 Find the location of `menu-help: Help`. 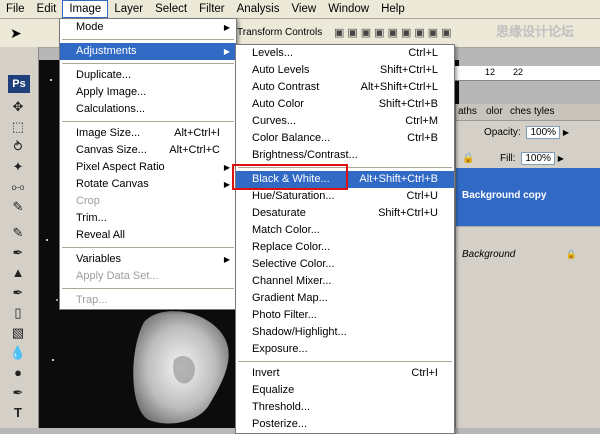

menu-help: Help is located at coordinates (393, 9).